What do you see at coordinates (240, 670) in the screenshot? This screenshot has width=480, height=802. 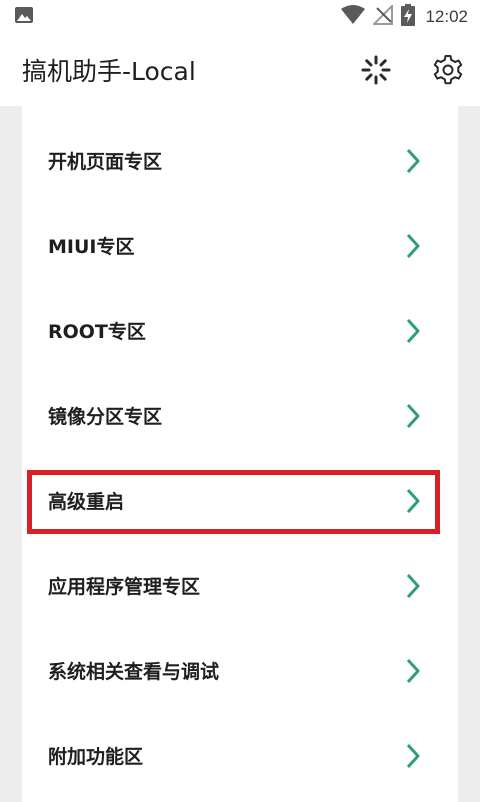 I see `menu-item-system-debug: 系统相关查看与调试` at bounding box center [240, 670].